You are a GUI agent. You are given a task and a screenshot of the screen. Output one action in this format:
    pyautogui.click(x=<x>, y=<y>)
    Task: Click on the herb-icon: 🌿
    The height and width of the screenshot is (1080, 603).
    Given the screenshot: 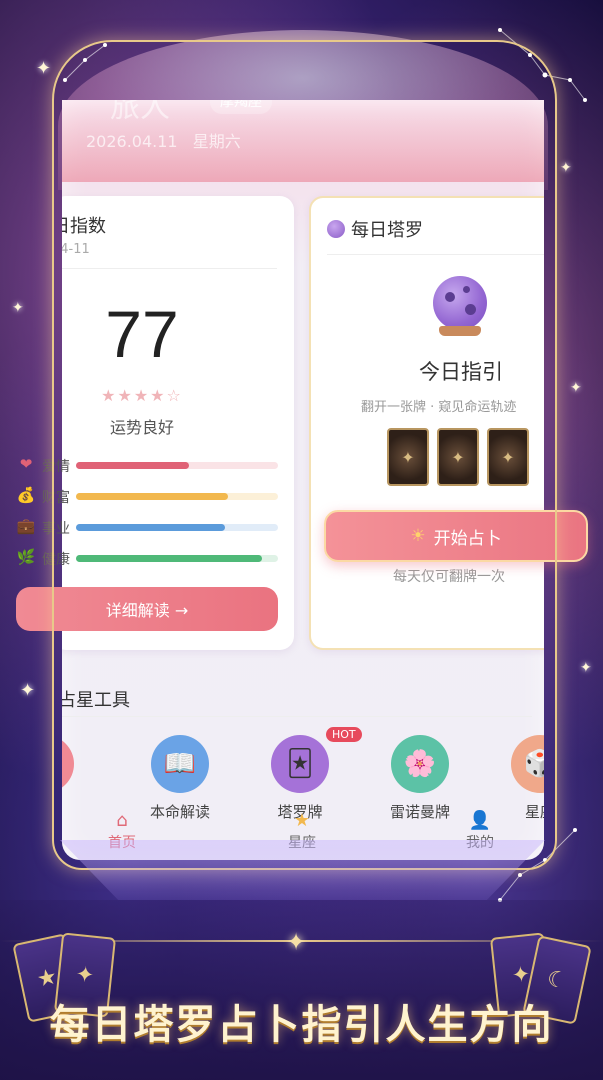 What is the action you would take?
    pyautogui.click(x=26, y=557)
    